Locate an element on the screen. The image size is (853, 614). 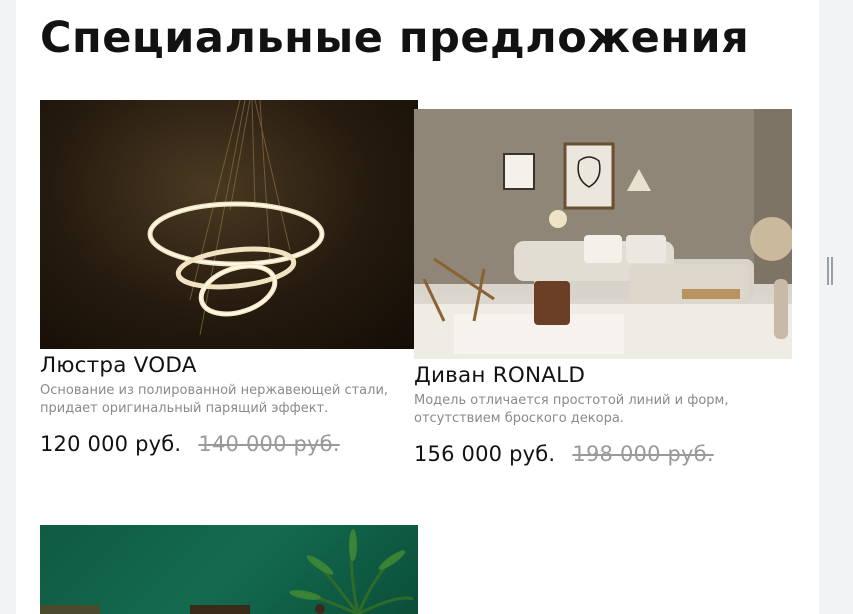
scroll-handle is located at coordinates (830, 271).